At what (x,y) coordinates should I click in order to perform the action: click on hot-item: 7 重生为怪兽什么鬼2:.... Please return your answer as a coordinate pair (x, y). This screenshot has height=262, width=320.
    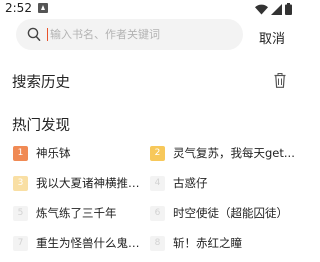
    Looking at the image, I should click on (77, 243).